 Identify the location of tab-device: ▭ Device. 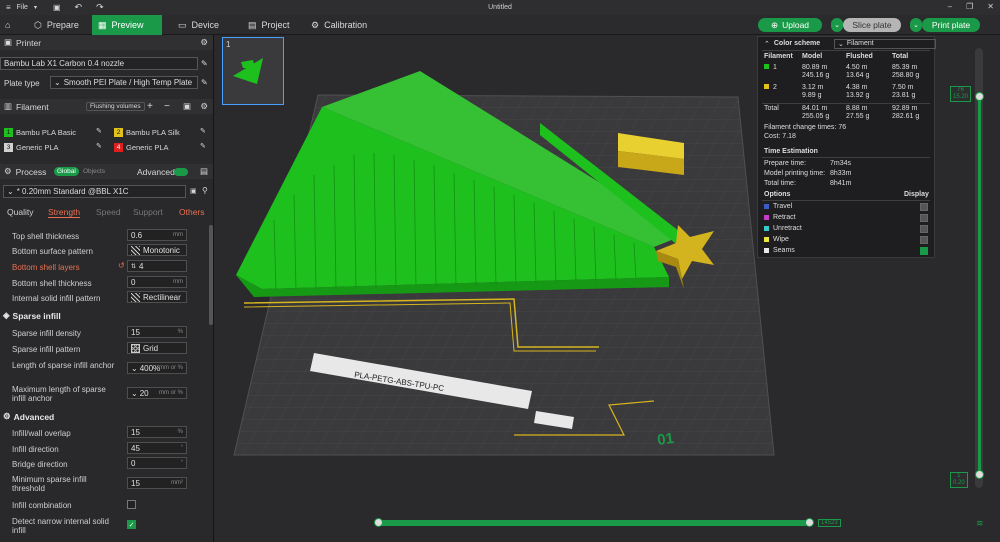
(198, 25).